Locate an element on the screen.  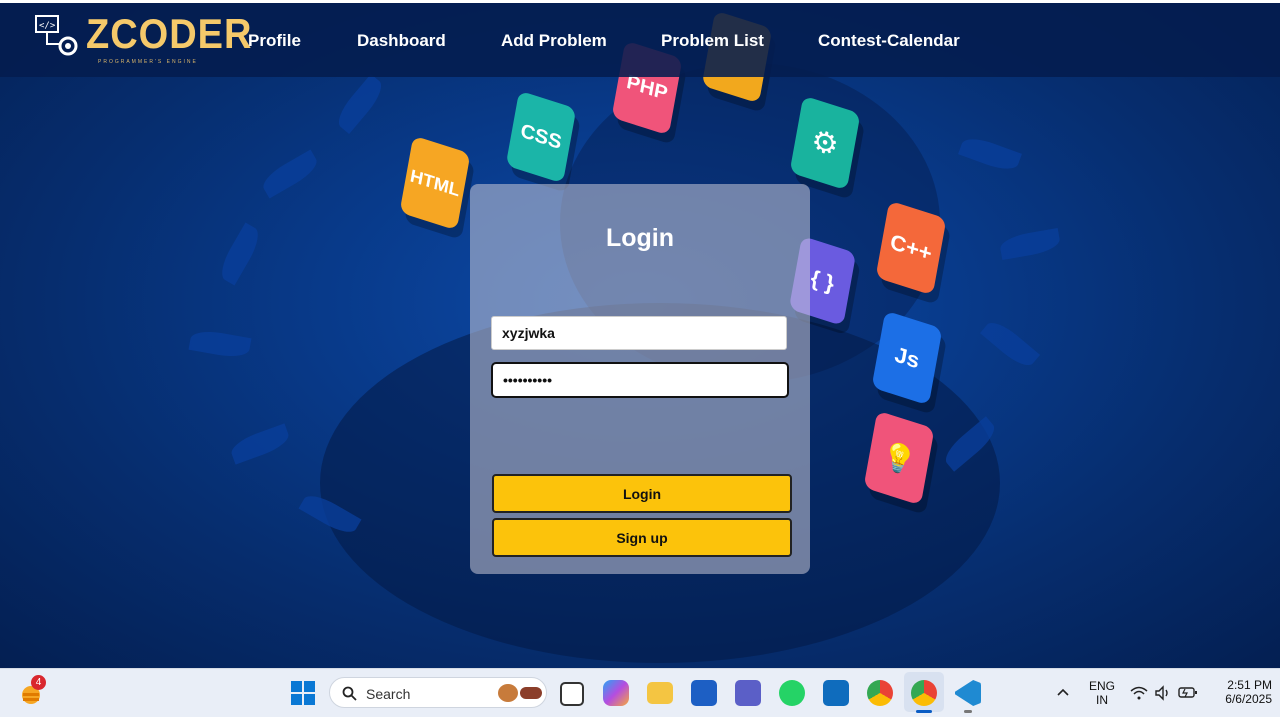
start-icon is located at coordinates (303, 693).